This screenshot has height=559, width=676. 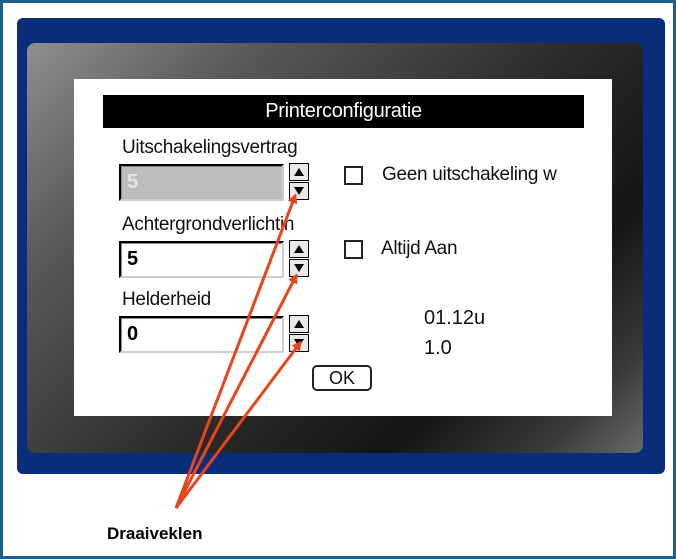 I want to click on arrow-to-backlight-spinner, so click(x=236, y=391).